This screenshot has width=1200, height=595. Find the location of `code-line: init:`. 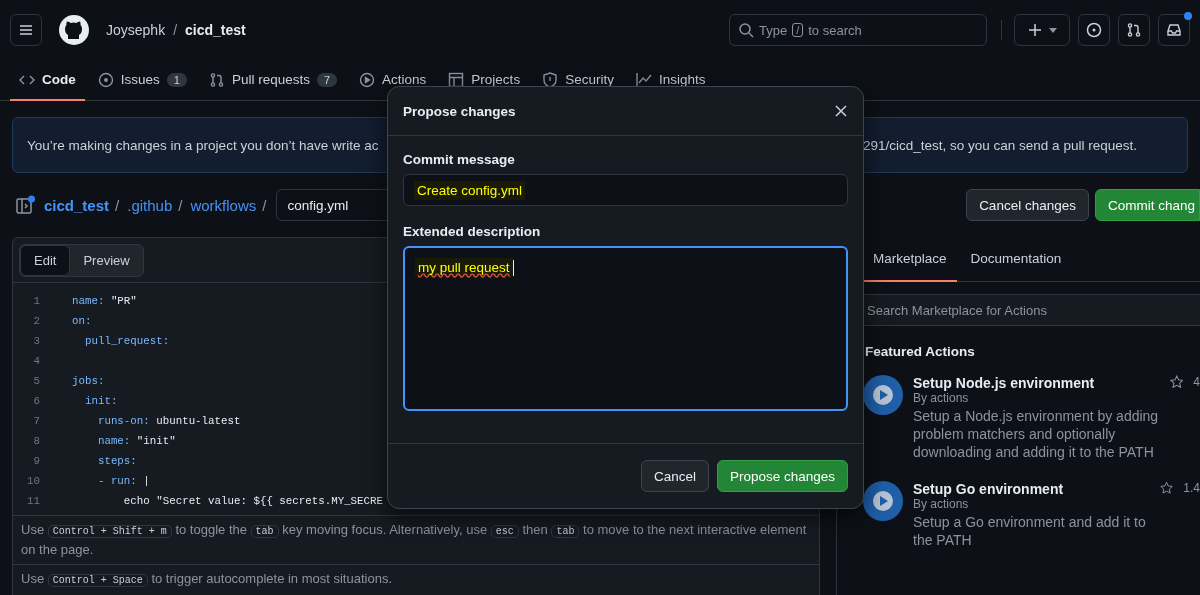

code-line: init: is located at coordinates (100, 401).